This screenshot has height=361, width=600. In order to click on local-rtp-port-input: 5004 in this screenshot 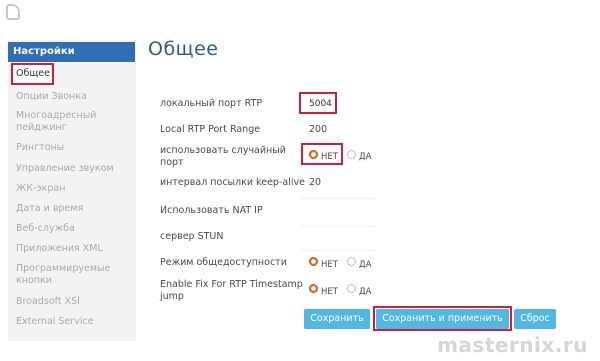, I will do `click(318, 103)`.